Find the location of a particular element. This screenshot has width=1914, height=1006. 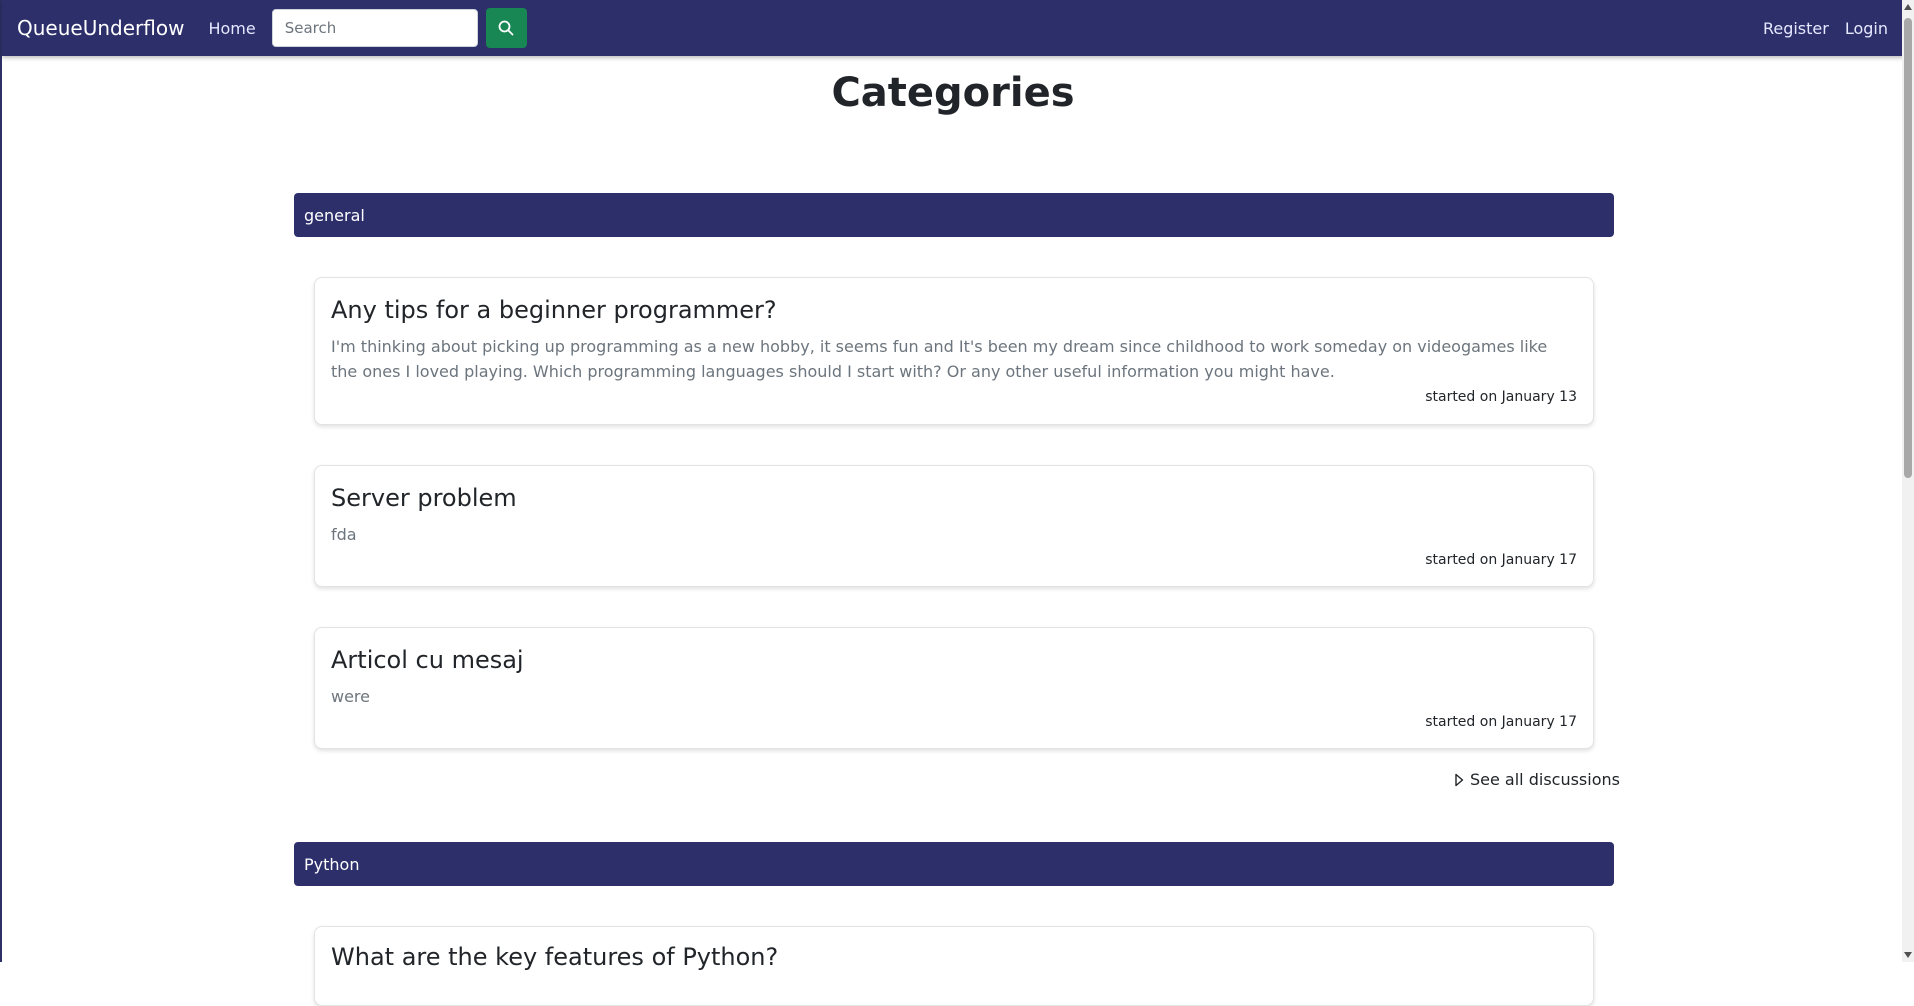

discussion-date: started on January 13 is located at coordinates (1501, 397).